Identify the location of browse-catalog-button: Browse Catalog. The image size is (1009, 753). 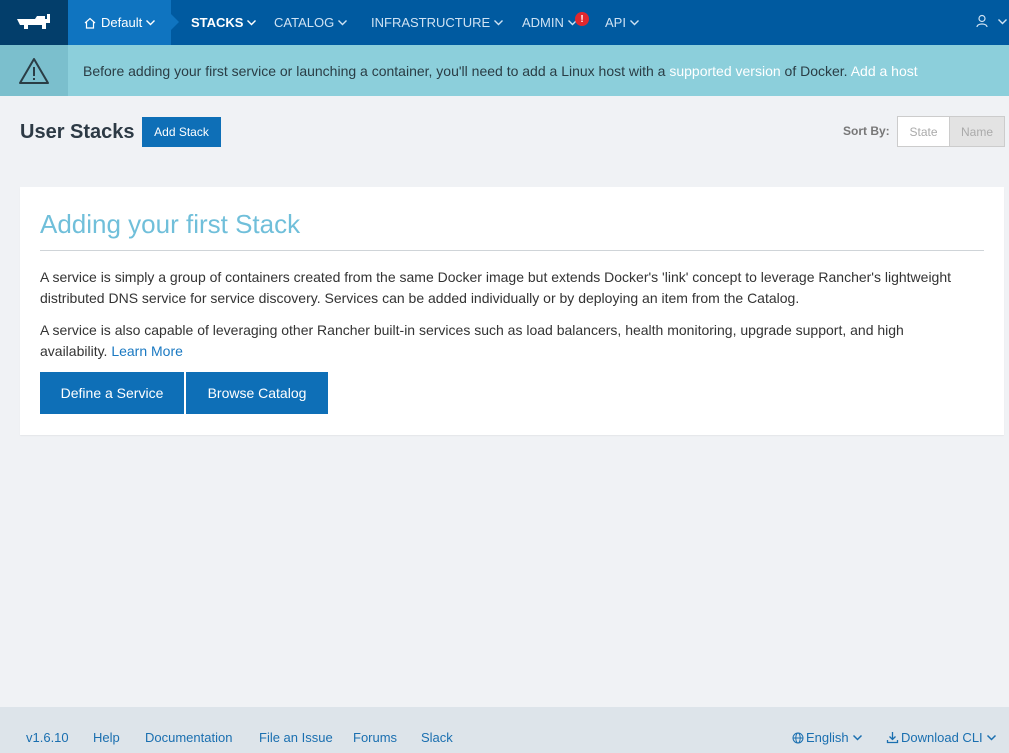
(257, 393).